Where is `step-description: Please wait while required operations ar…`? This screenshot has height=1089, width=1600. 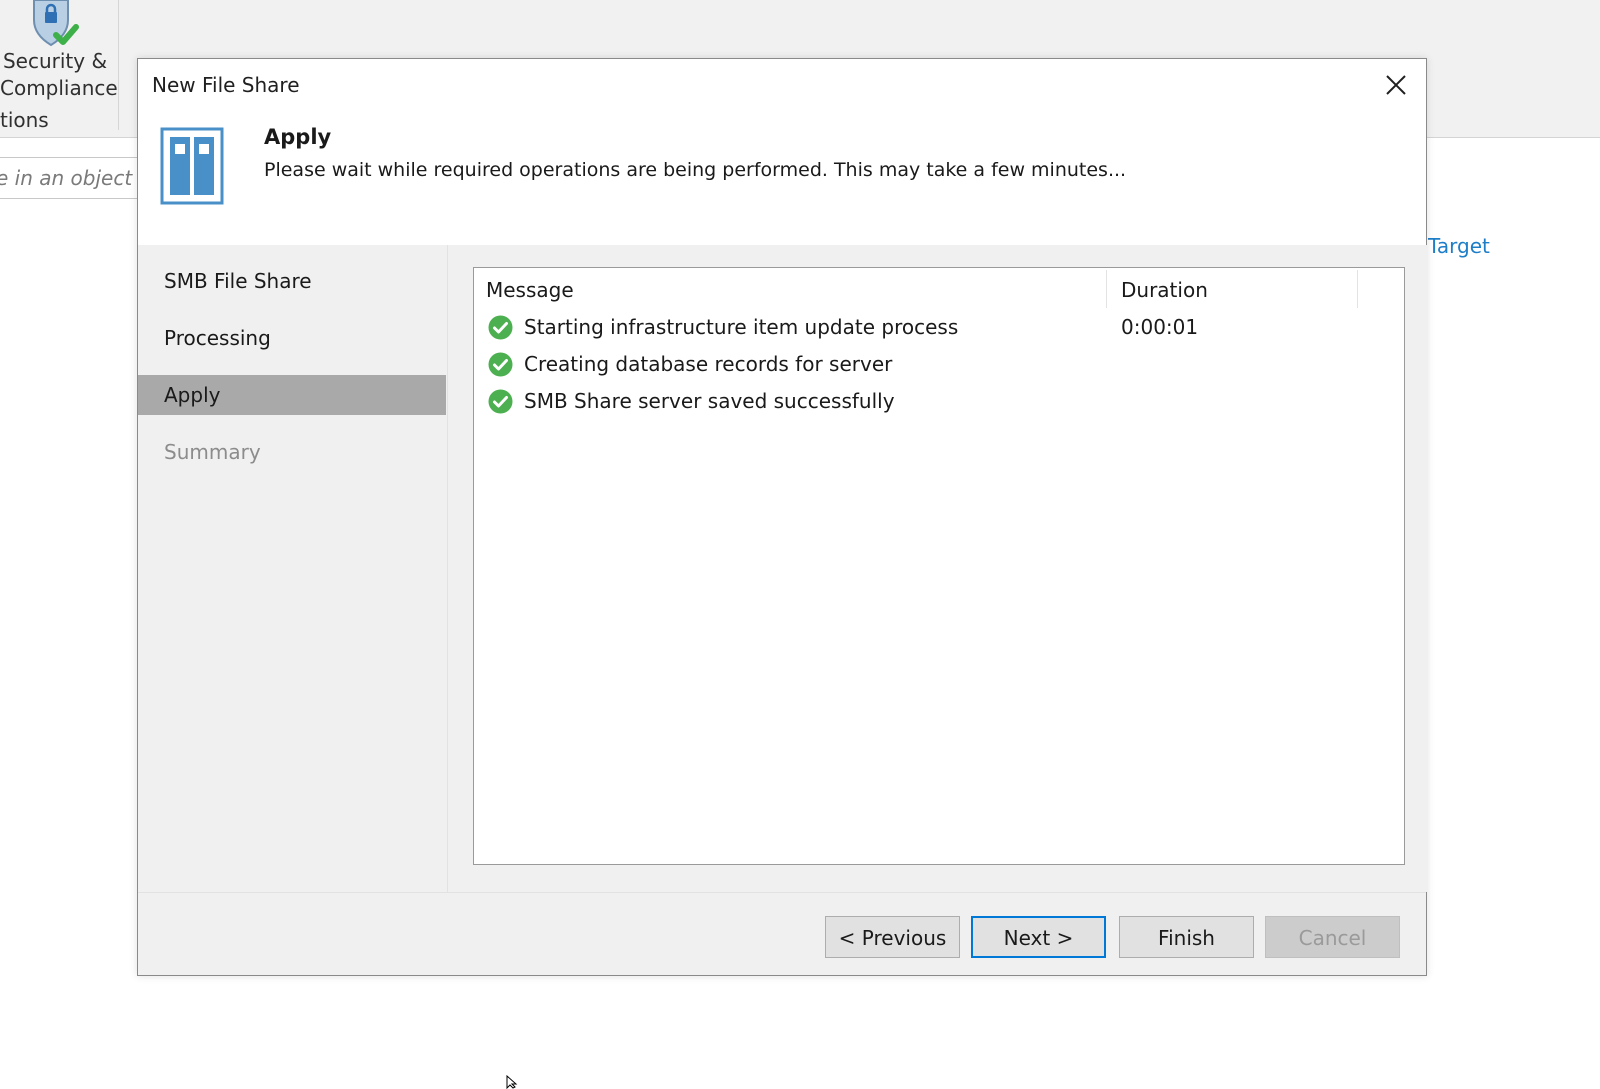 step-description: Please wait while required operations ar… is located at coordinates (695, 170).